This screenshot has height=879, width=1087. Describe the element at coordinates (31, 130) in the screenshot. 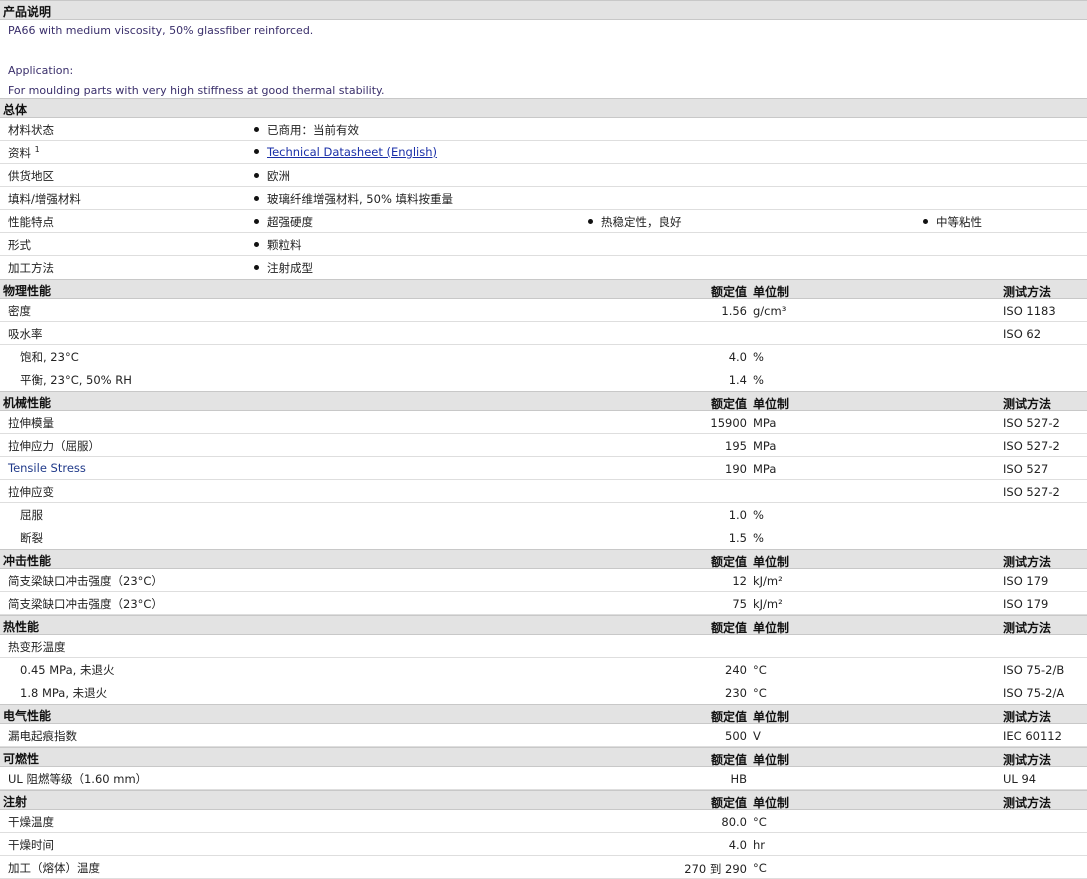

I see `row-label: 材料状态` at that location.